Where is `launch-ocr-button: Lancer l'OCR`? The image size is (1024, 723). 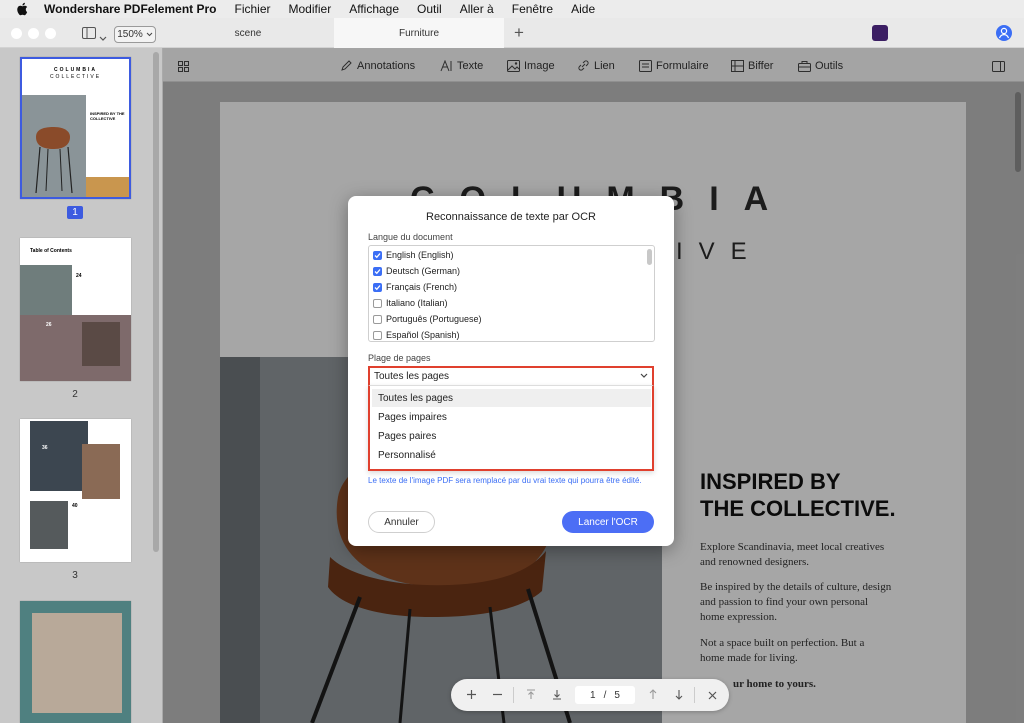 launch-ocr-button: Lancer l'OCR is located at coordinates (608, 522).